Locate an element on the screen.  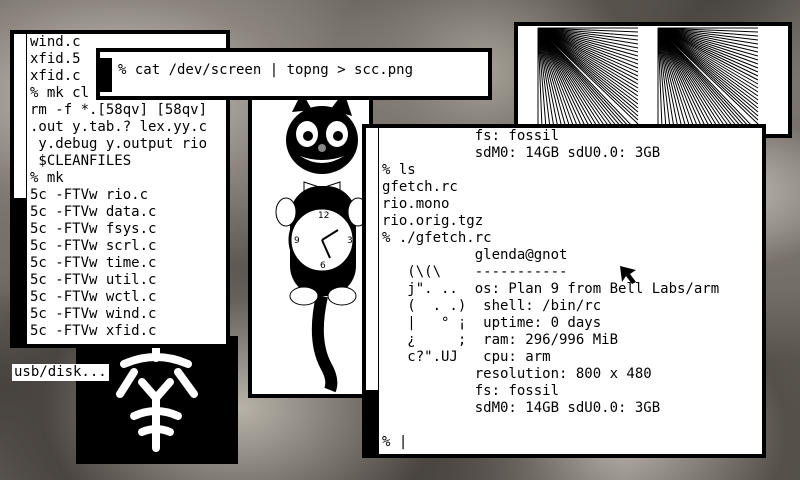
terminal-line: rio.mono is located at coordinates (416, 204).